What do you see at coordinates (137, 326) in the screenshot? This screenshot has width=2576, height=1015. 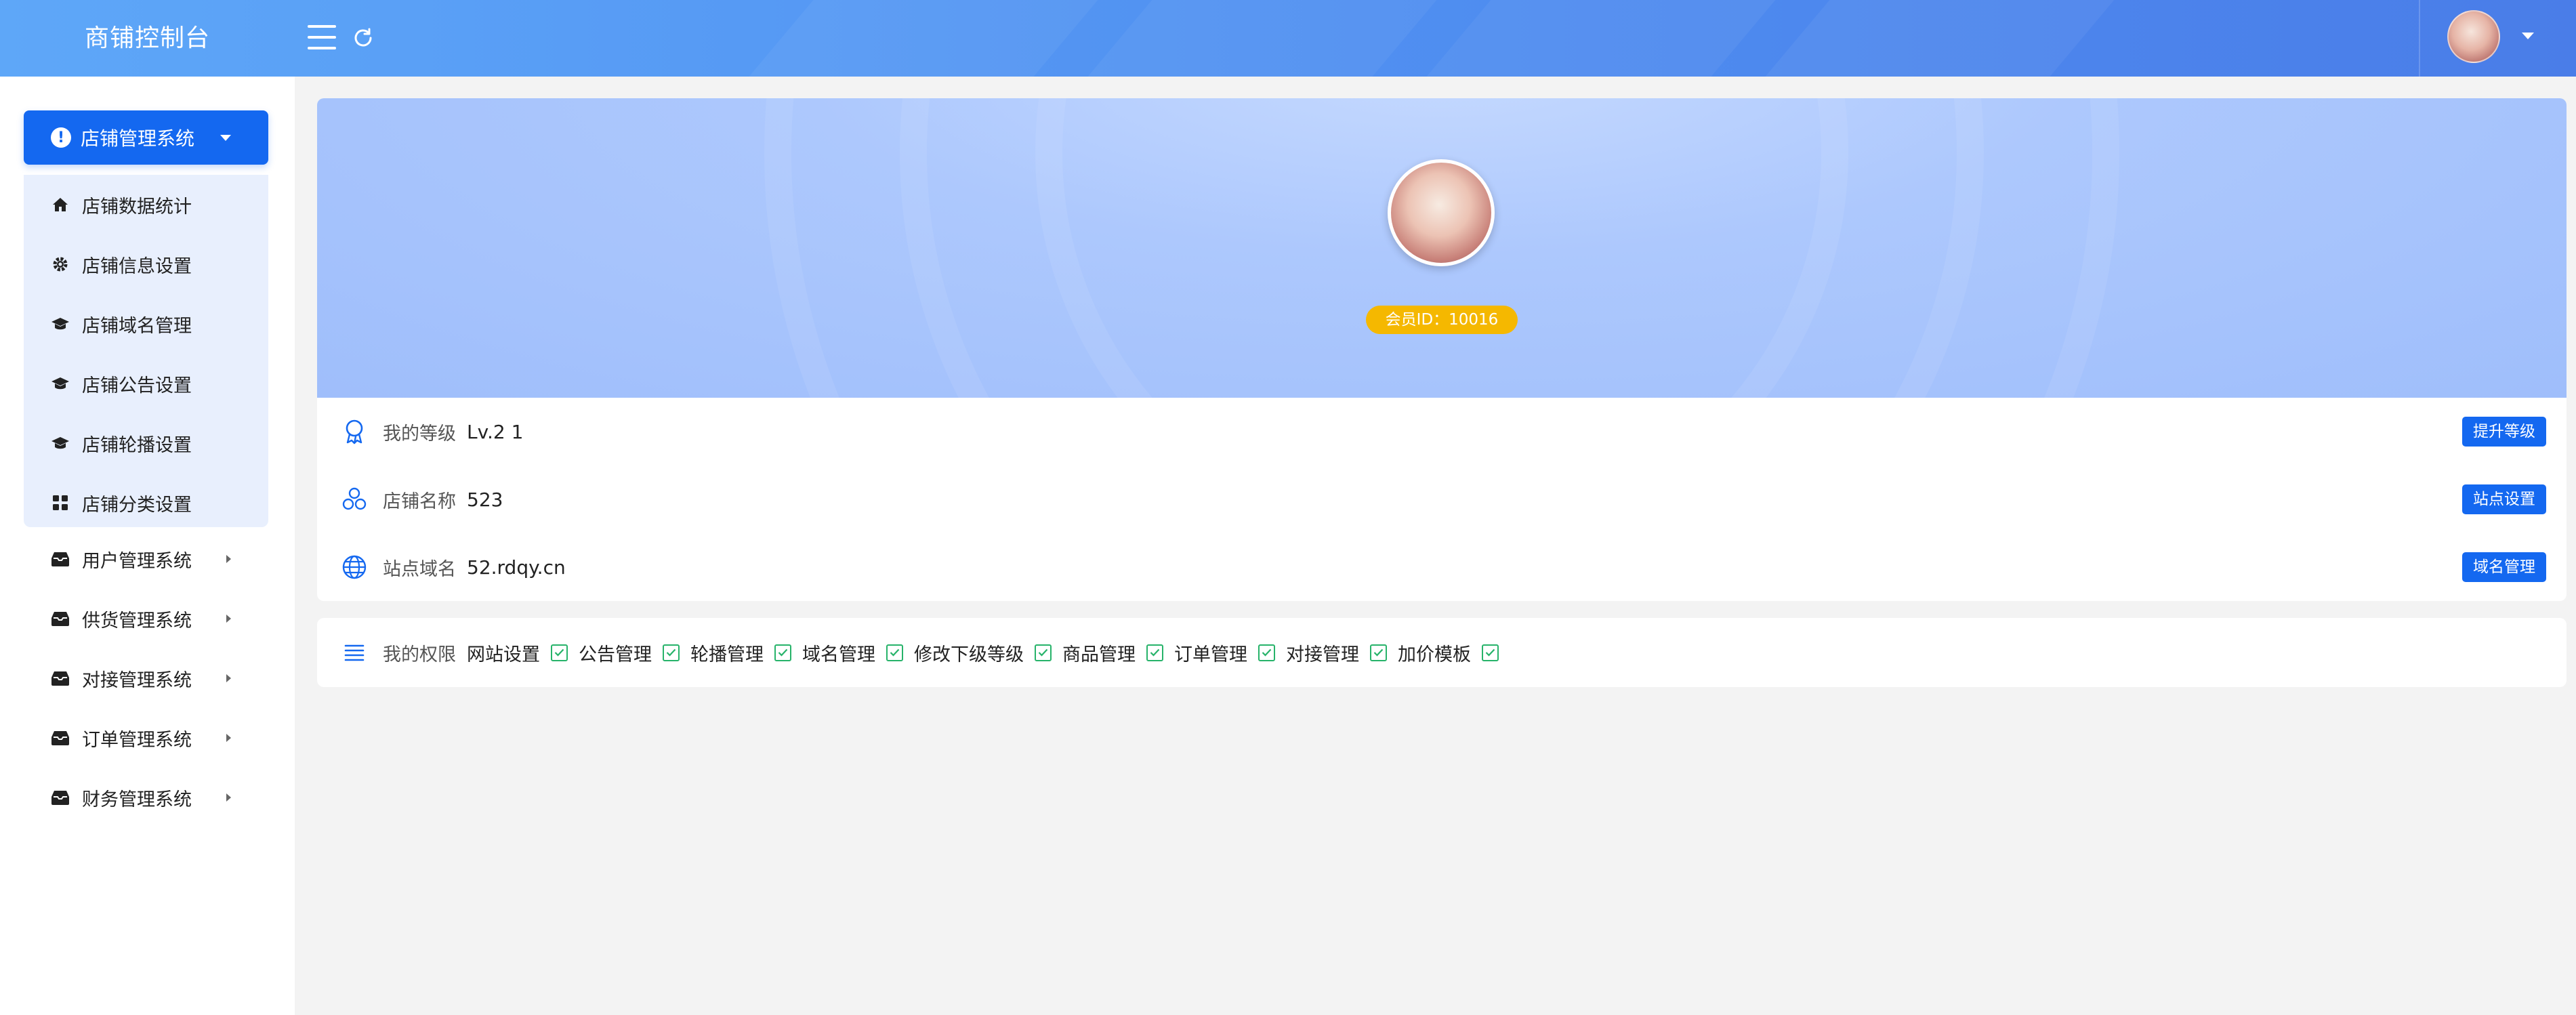 I see `subnav-item-label: 店铺域名管理` at bounding box center [137, 326].